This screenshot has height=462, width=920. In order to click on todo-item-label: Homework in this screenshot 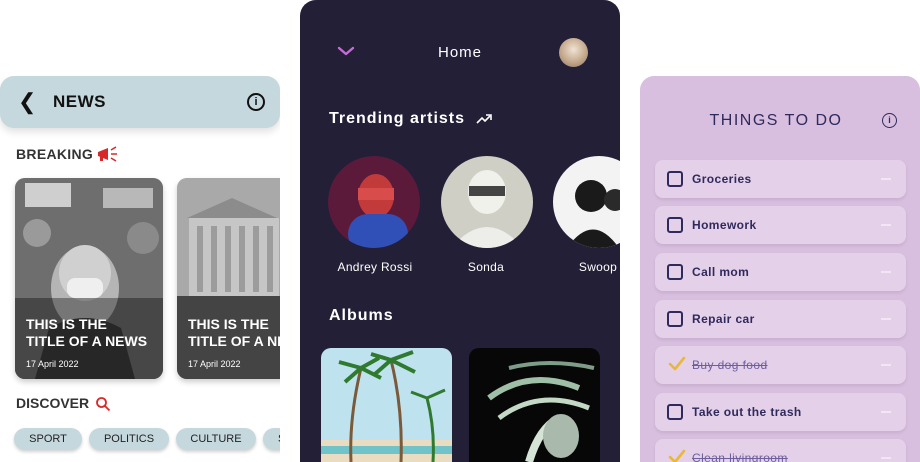, I will do `click(724, 225)`.